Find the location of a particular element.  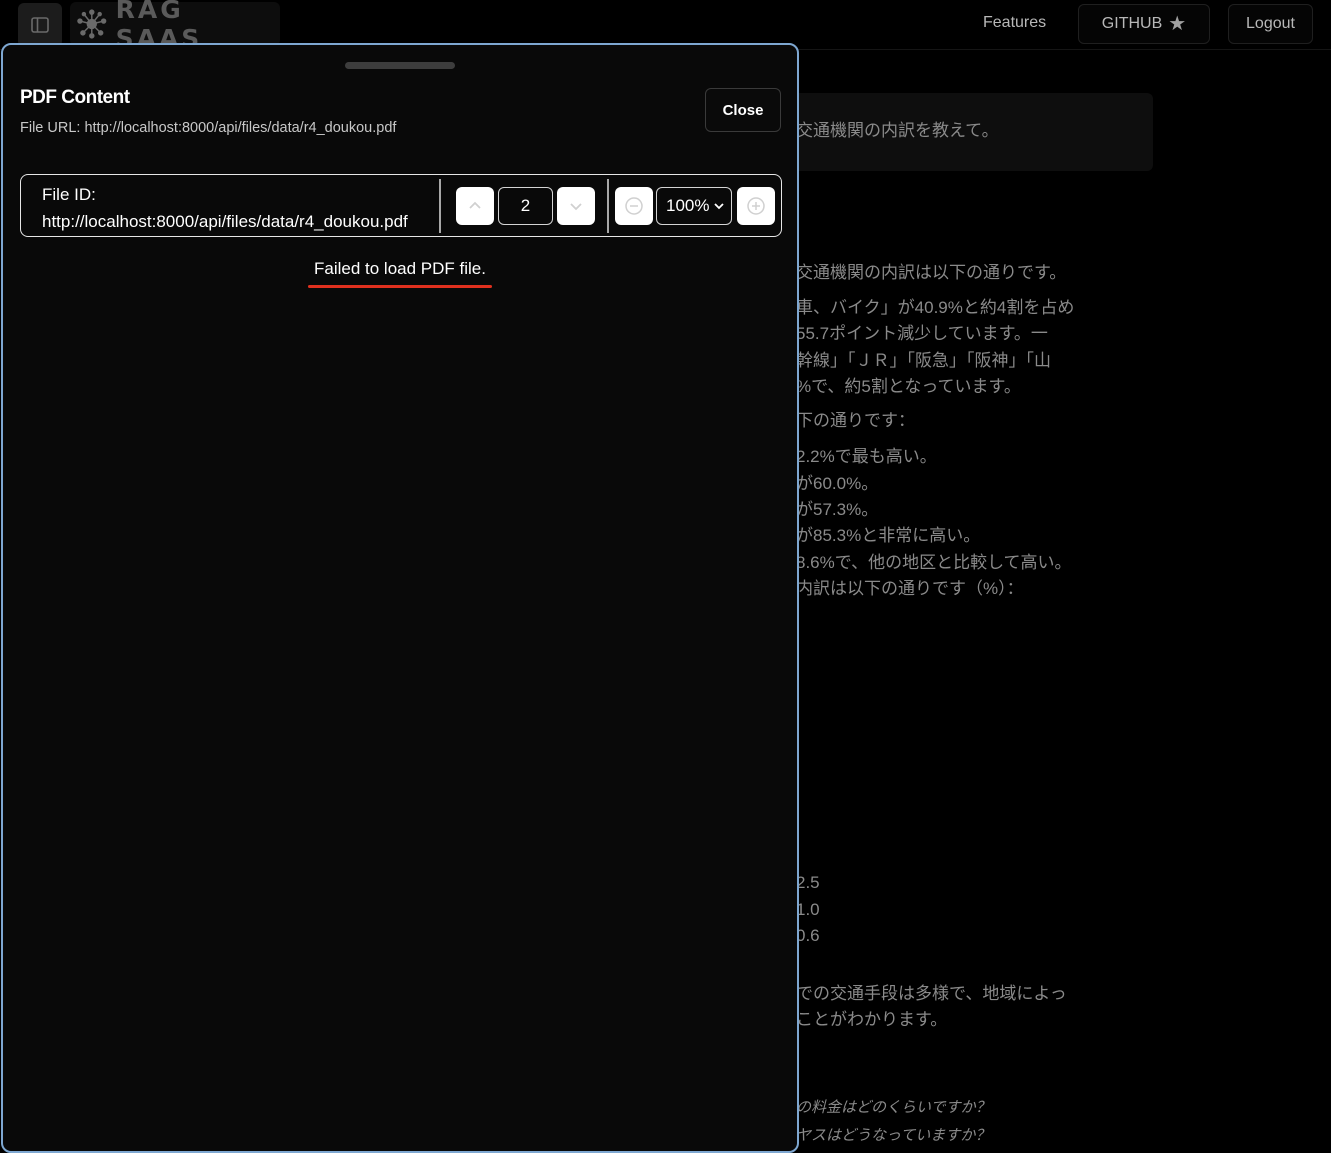

drag-handle is located at coordinates (400, 65).